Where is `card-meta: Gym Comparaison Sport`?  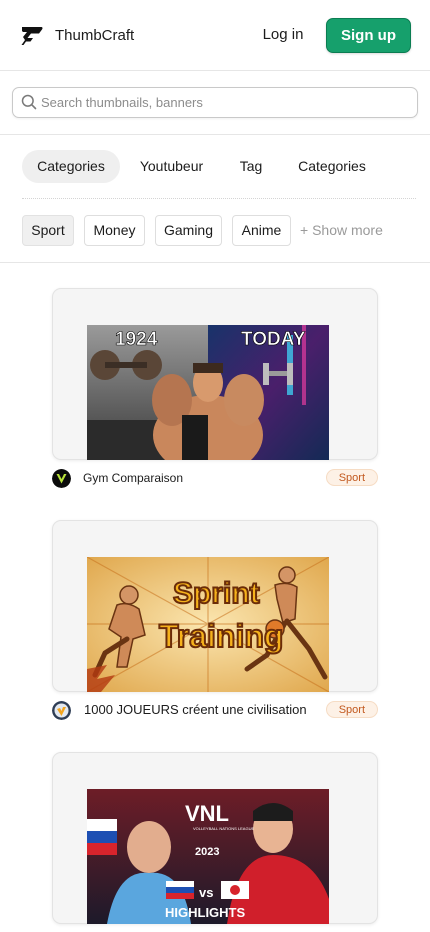
card-meta: Gym Comparaison Sport is located at coordinates (215, 479).